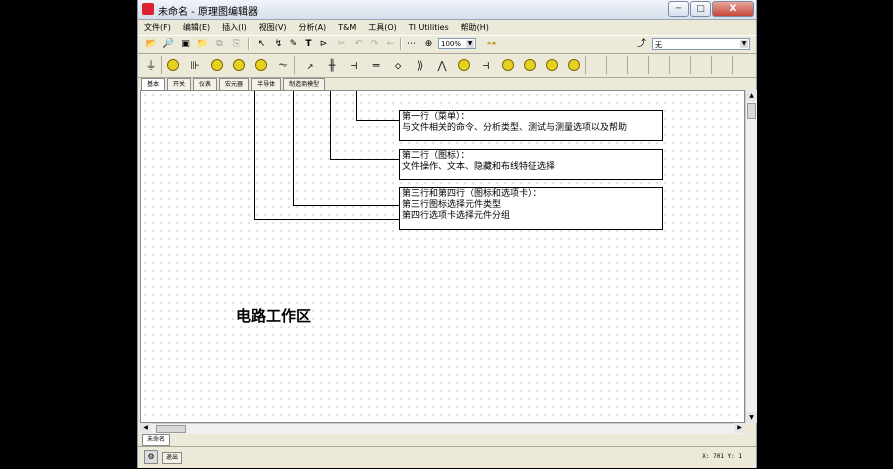 The image size is (893, 469). What do you see at coordinates (464, 65) in the screenshot?
I see `led-icon` at bounding box center [464, 65].